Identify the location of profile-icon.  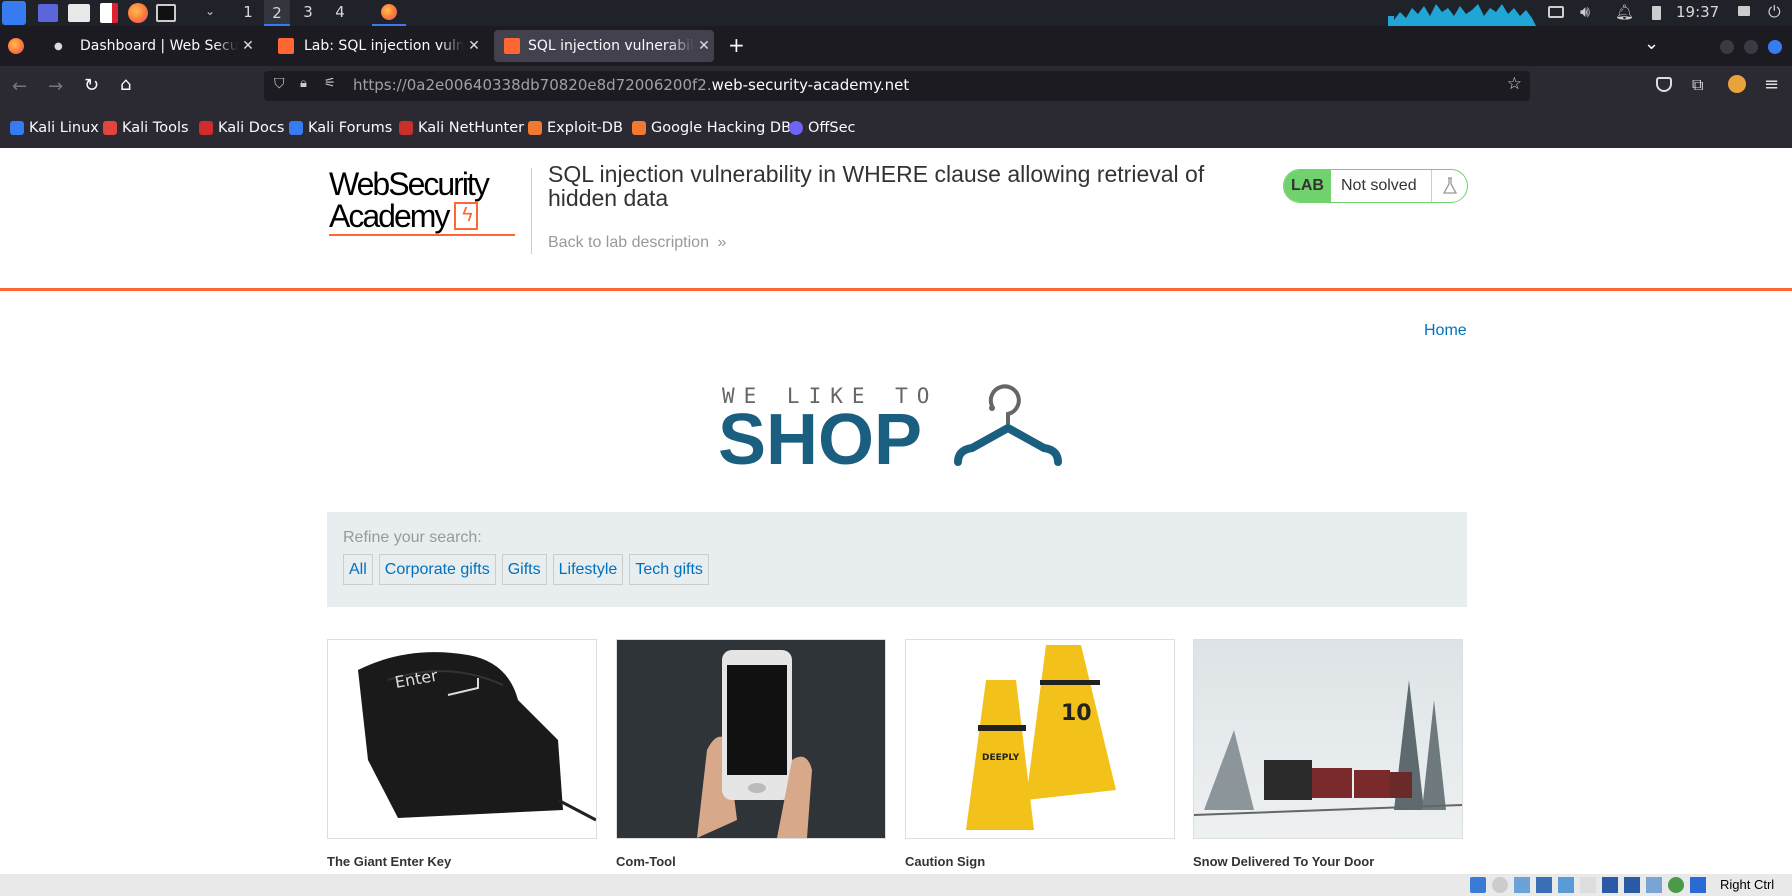
(1737, 84).